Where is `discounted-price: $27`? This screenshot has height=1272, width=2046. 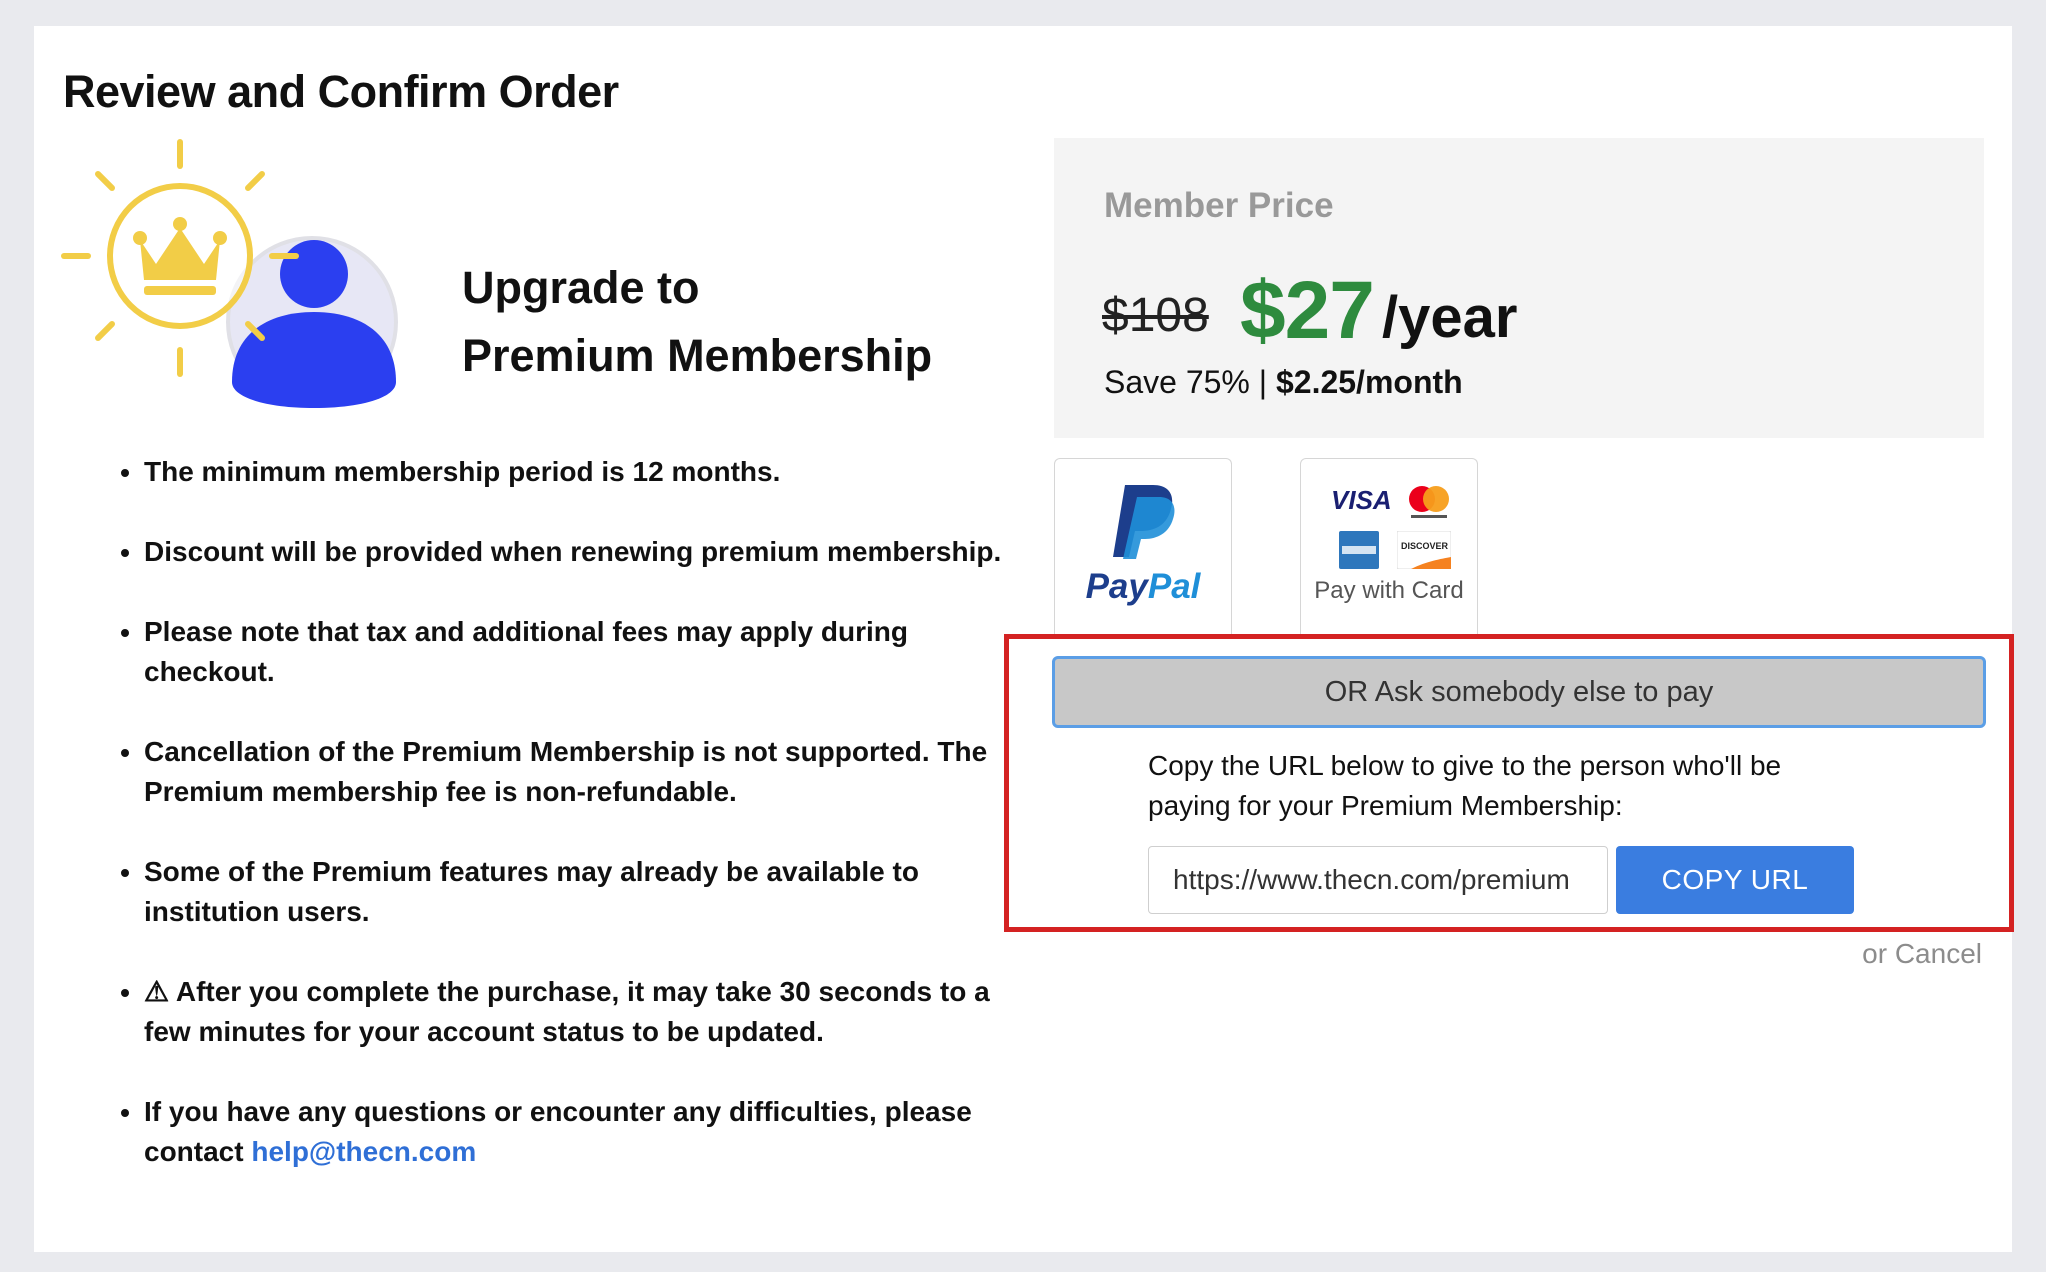
discounted-price: $27 is located at coordinates (1307, 310).